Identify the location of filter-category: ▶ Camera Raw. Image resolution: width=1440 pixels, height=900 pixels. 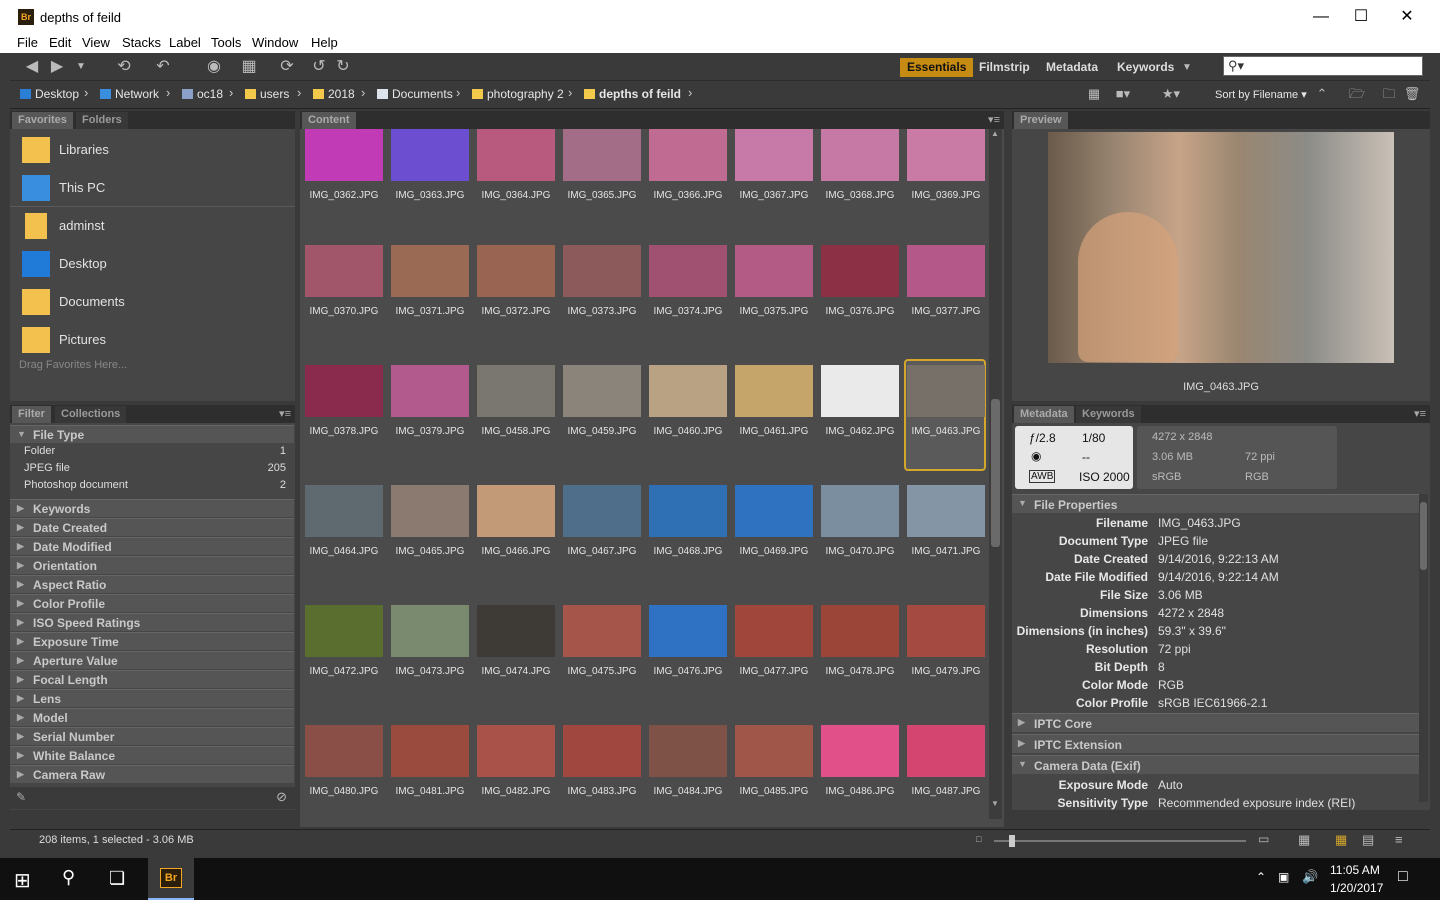
(152, 774).